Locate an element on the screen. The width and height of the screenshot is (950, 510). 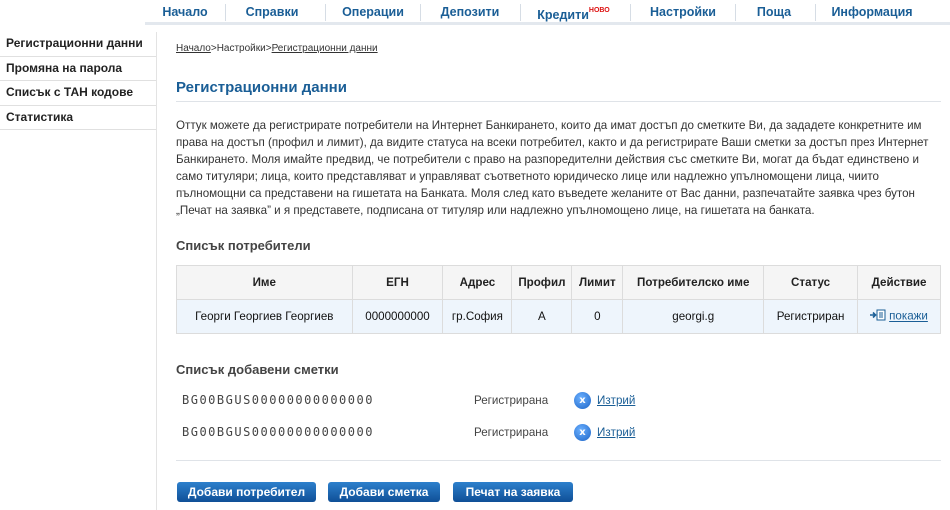
sidebar-item-change-password: Промяна на парола is located at coordinates (78, 69).